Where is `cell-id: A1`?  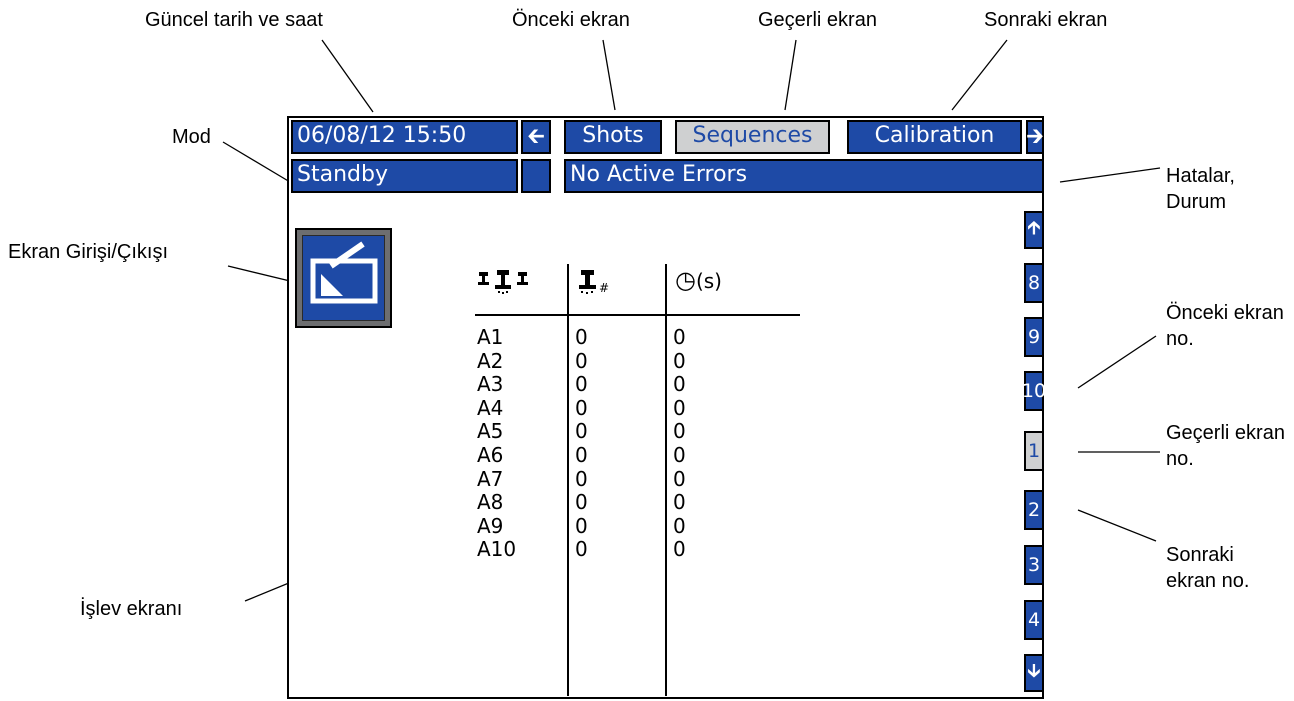
cell-id: A1 is located at coordinates (490, 337).